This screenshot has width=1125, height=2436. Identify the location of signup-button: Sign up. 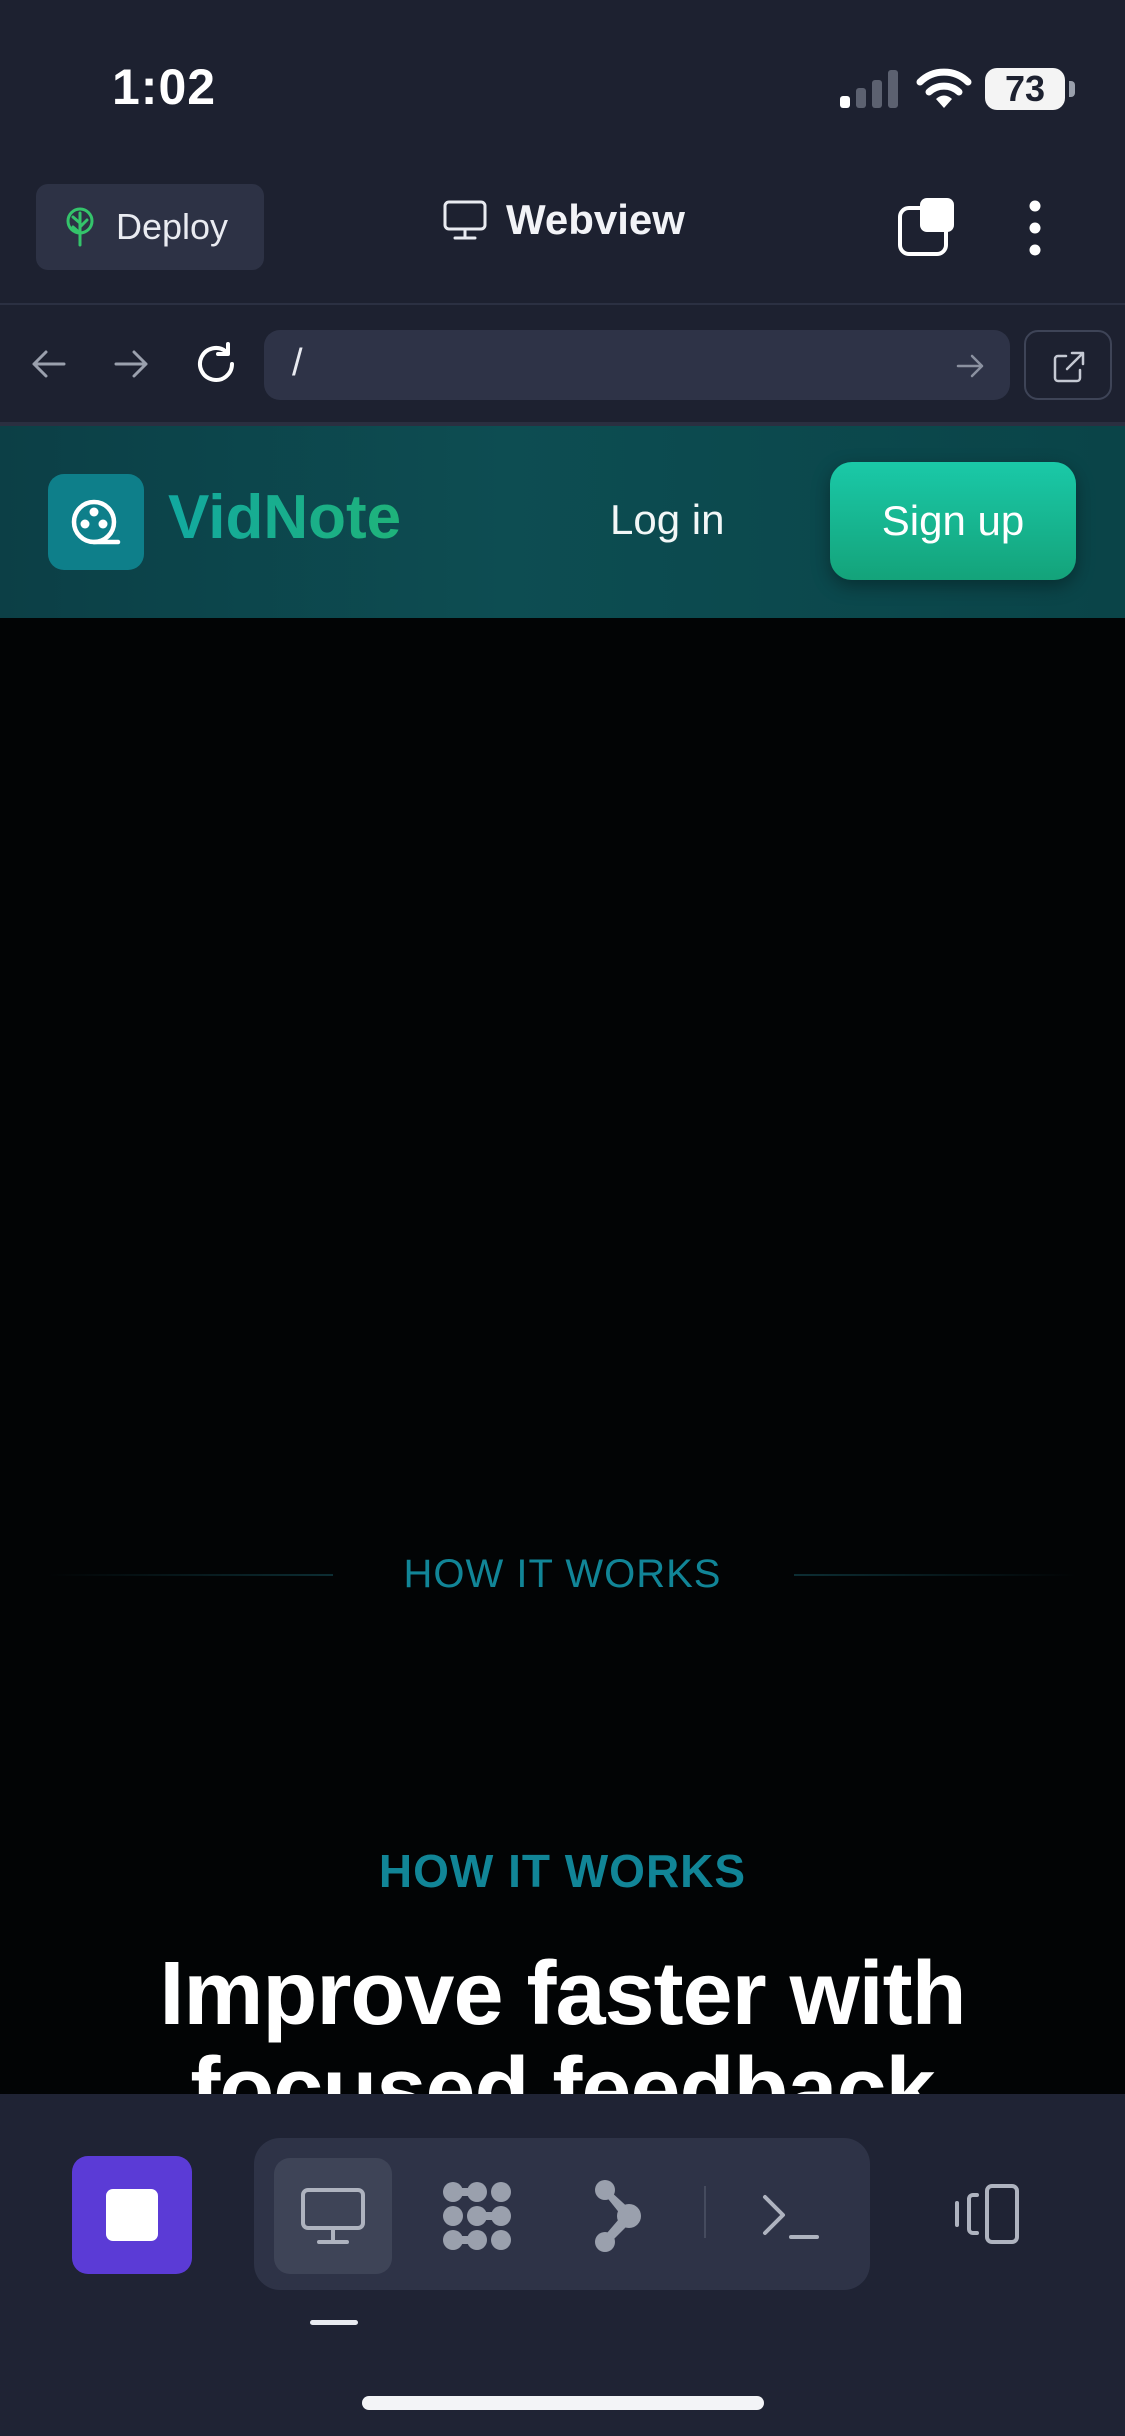
(953, 521).